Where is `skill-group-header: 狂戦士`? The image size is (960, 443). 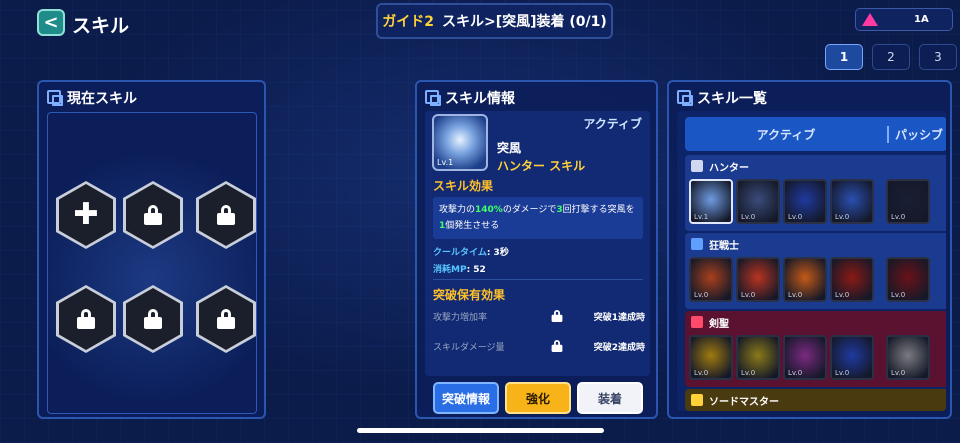
skill-group-header: 狂戦士 is located at coordinates (815, 244).